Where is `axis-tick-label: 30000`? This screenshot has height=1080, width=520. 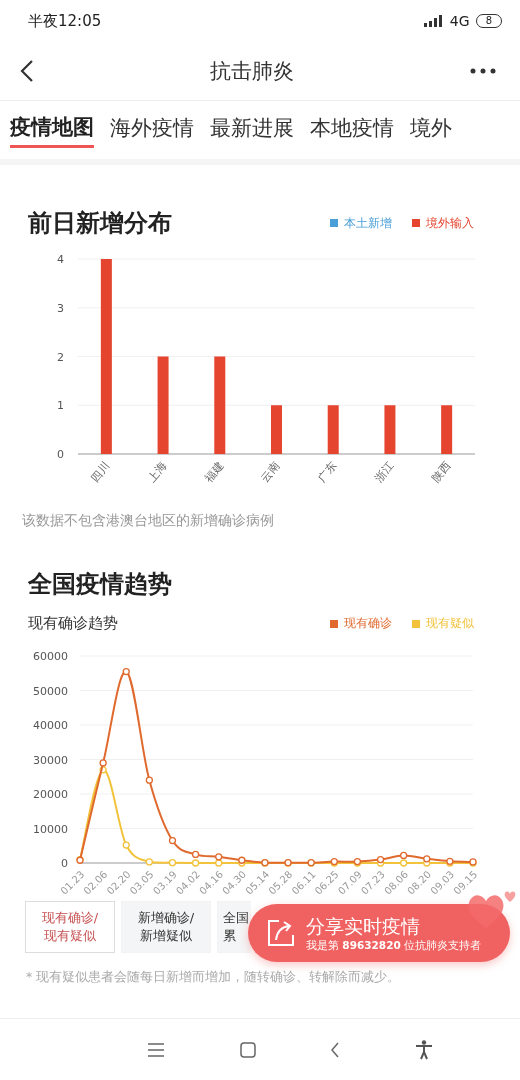
axis-tick-label: 30000 is located at coordinates (50, 760).